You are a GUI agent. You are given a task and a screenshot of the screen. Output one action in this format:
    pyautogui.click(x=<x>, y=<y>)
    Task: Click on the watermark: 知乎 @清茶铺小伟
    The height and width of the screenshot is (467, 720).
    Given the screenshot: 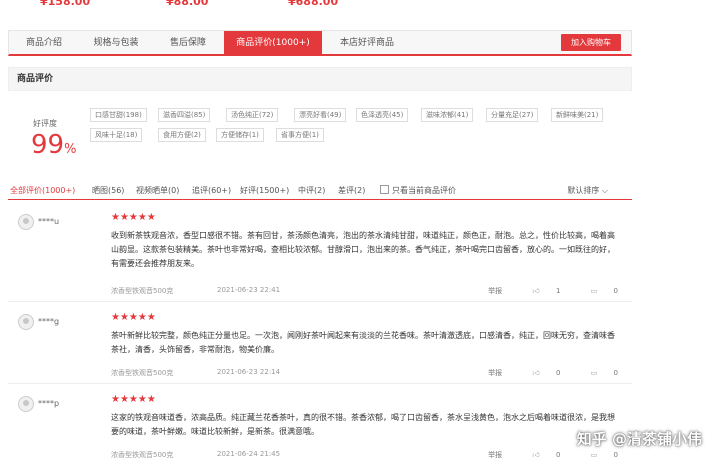 What is the action you would take?
    pyautogui.click(x=639, y=439)
    